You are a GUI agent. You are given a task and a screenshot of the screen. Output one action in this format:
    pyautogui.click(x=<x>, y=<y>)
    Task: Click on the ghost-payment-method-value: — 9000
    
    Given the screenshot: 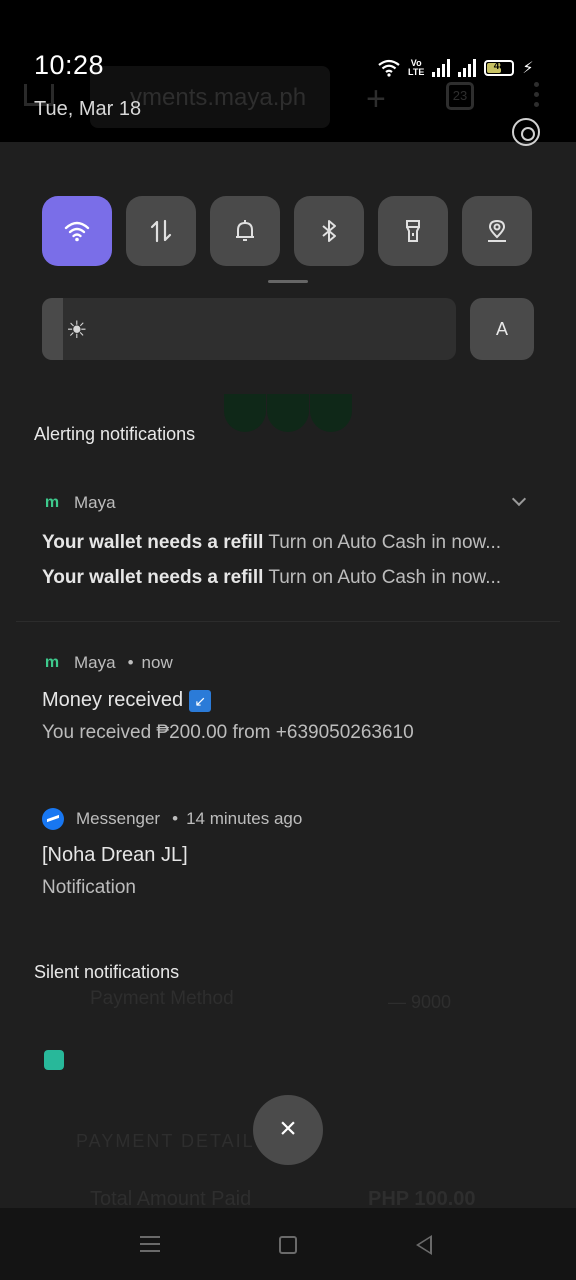 What is the action you would take?
    pyautogui.click(x=420, y=1002)
    